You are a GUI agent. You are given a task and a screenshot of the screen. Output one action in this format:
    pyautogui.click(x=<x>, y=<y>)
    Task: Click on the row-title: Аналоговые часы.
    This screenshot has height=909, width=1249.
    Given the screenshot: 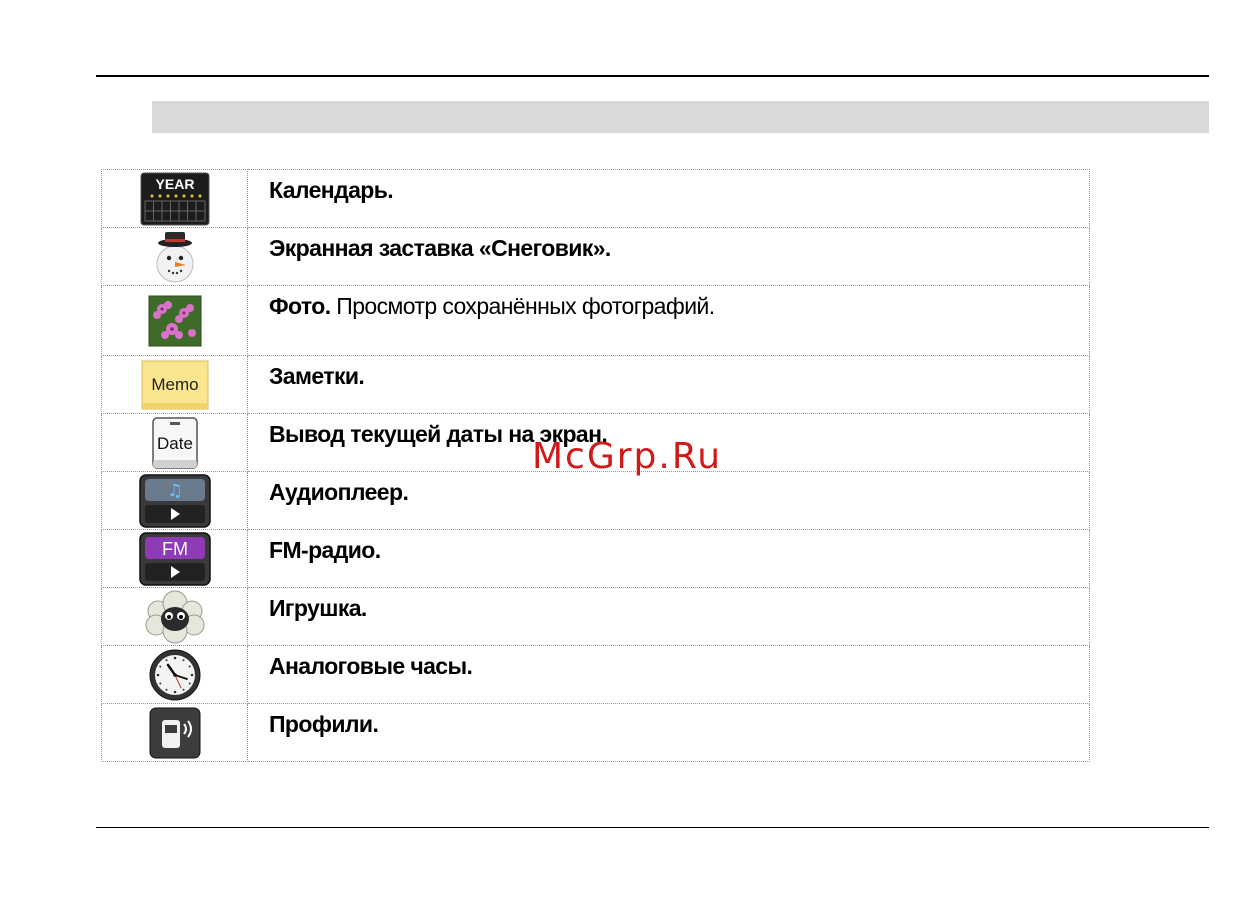 What is the action you would take?
    pyautogui.click(x=371, y=666)
    